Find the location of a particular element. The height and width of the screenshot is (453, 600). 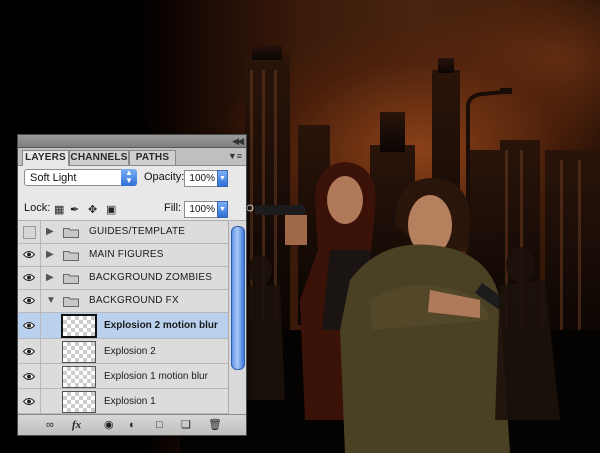

opacity-dropdown-icon: ▼ is located at coordinates (222, 178).